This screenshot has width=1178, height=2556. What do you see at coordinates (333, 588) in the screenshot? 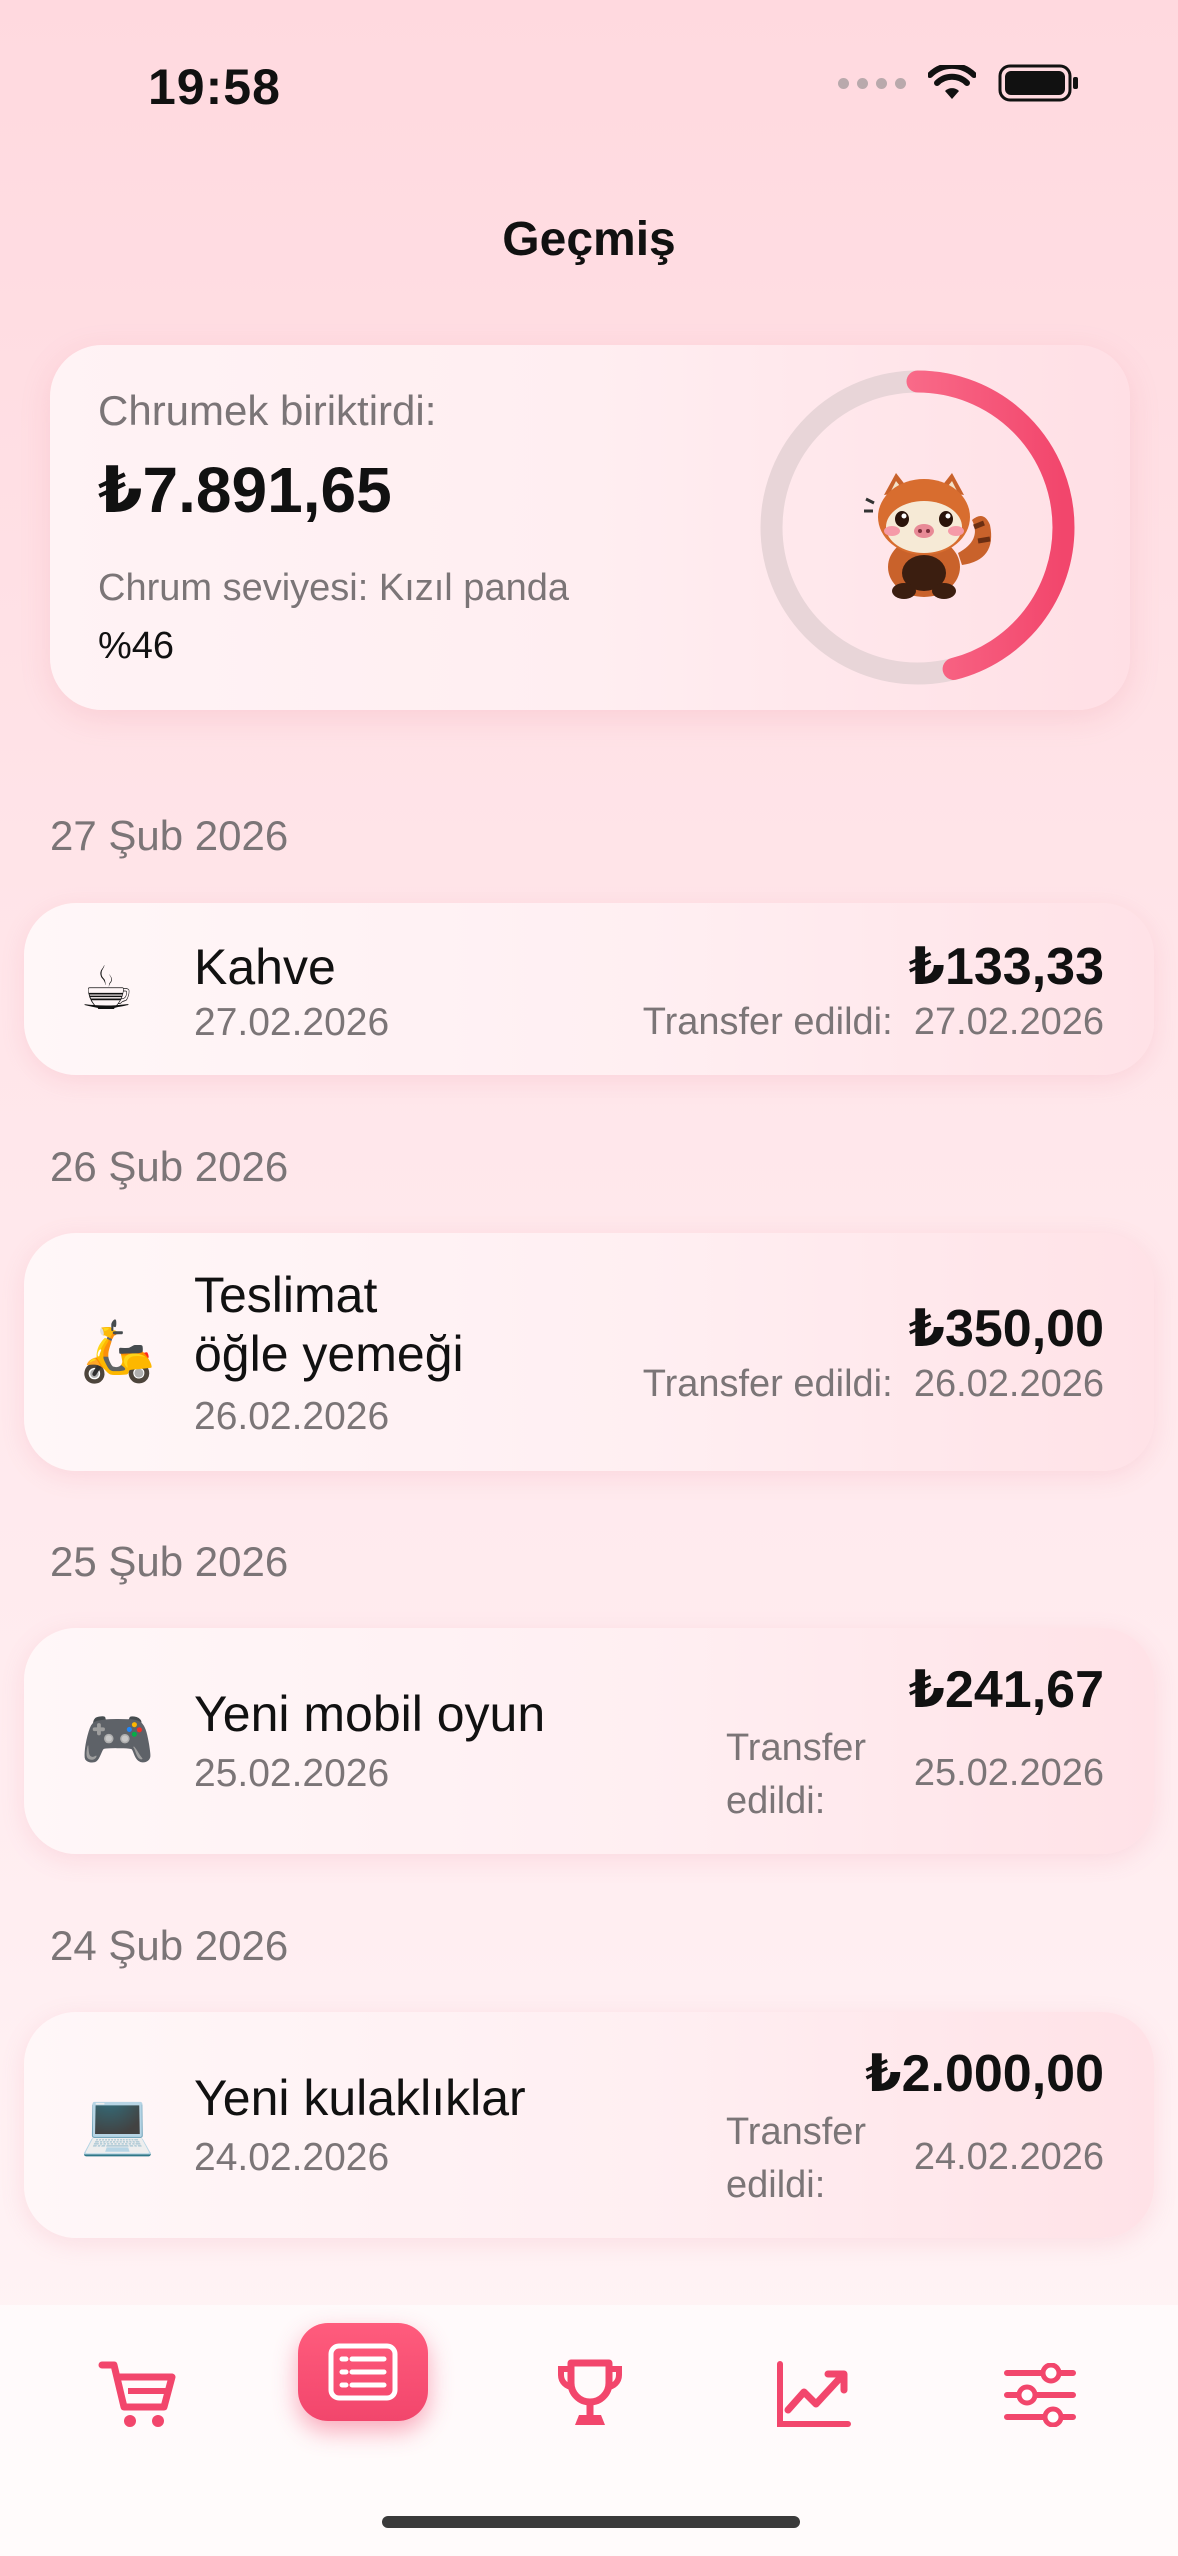
I see `level-text: Chrum seviyesi: Kızıl panda` at bounding box center [333, 588].